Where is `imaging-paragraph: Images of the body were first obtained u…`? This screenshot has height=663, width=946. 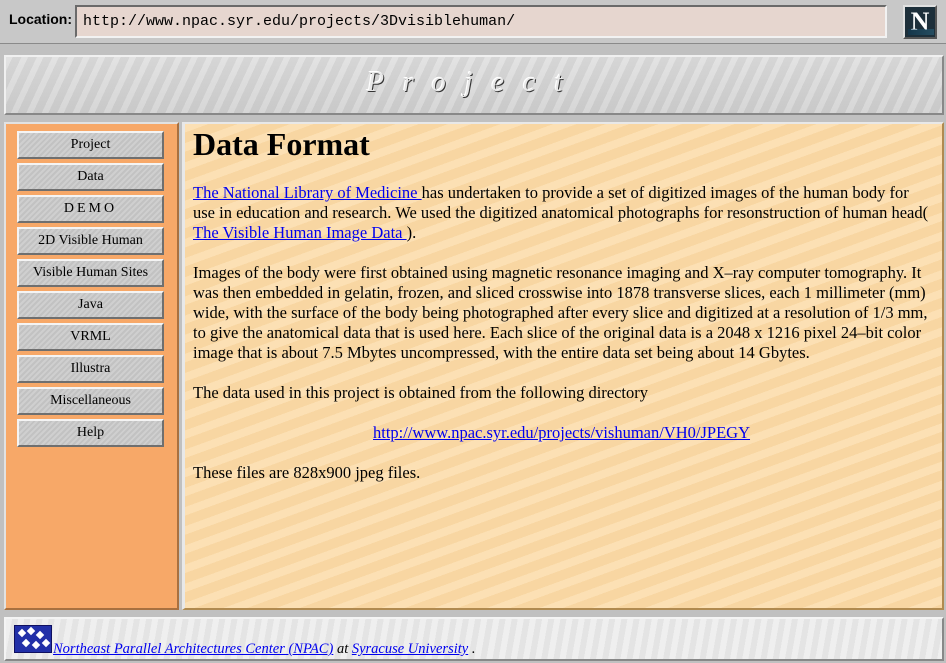
imaging-paragraph: Images of the body were first obtained u… is located at coordinates (560, 312).